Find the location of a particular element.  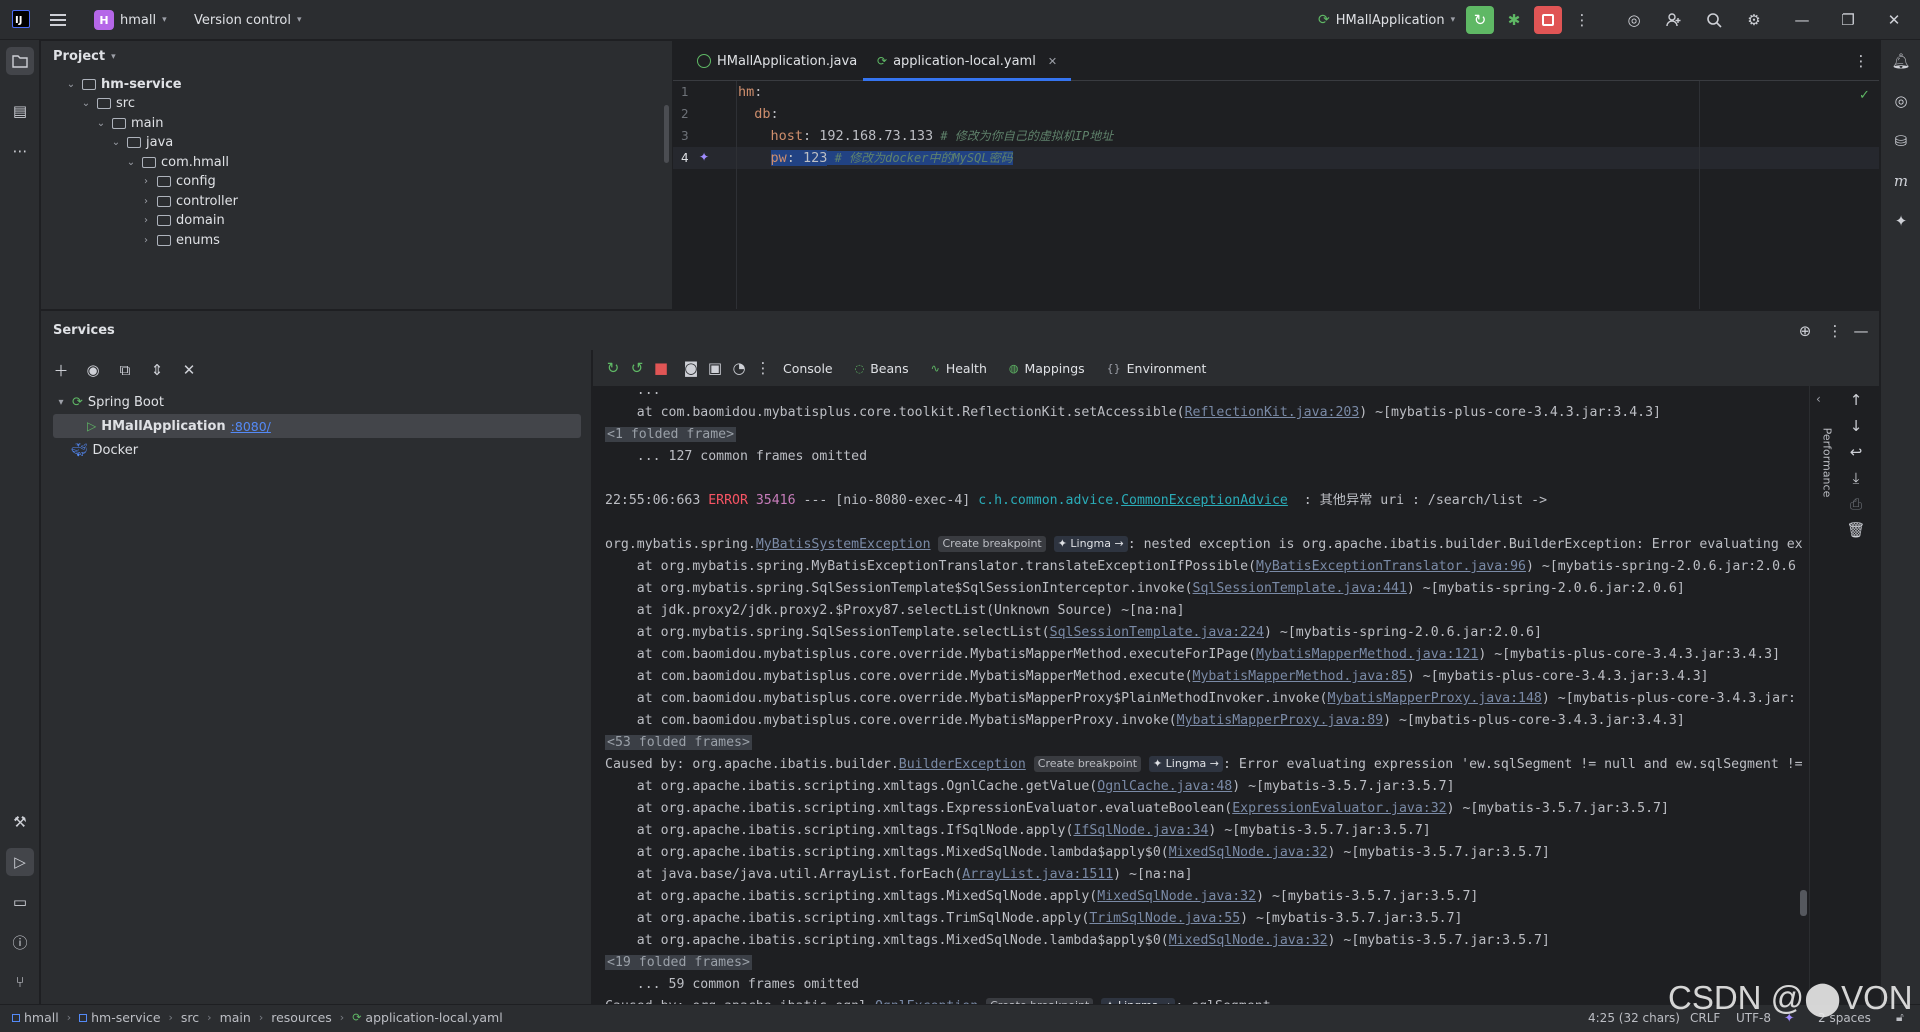

source-link: SqlSessionTemplate.java:441 is located at coordinates (1300, 588).